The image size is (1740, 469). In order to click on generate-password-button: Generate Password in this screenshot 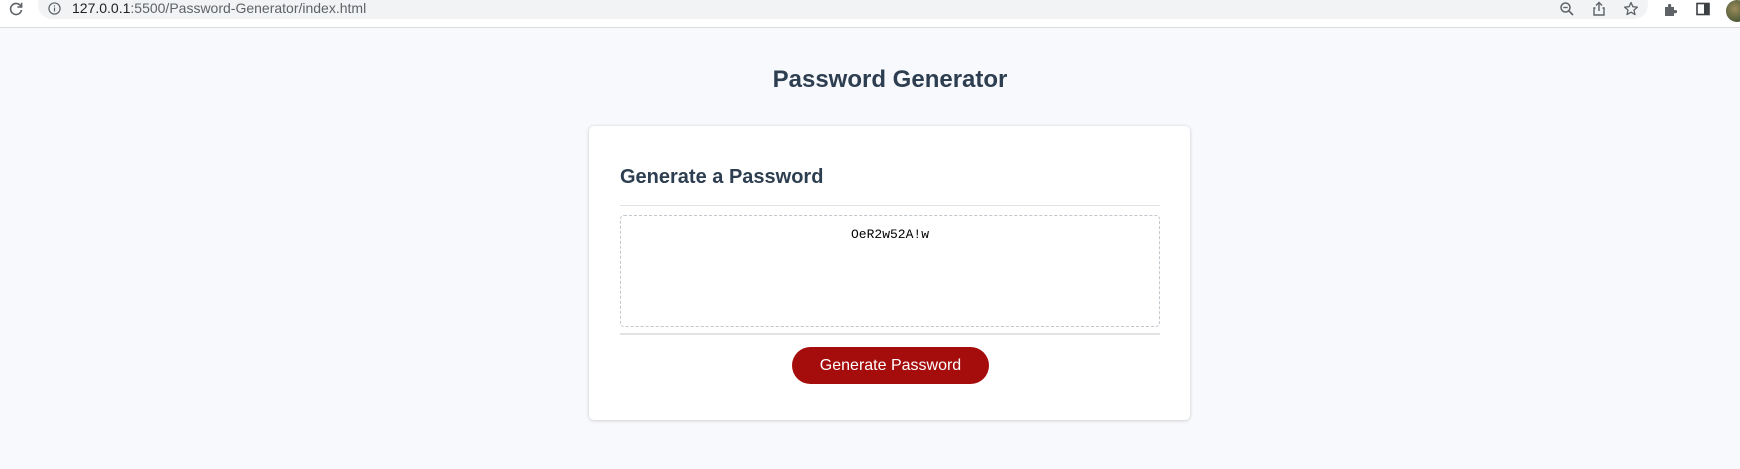, I will do `click(890, 365)`.